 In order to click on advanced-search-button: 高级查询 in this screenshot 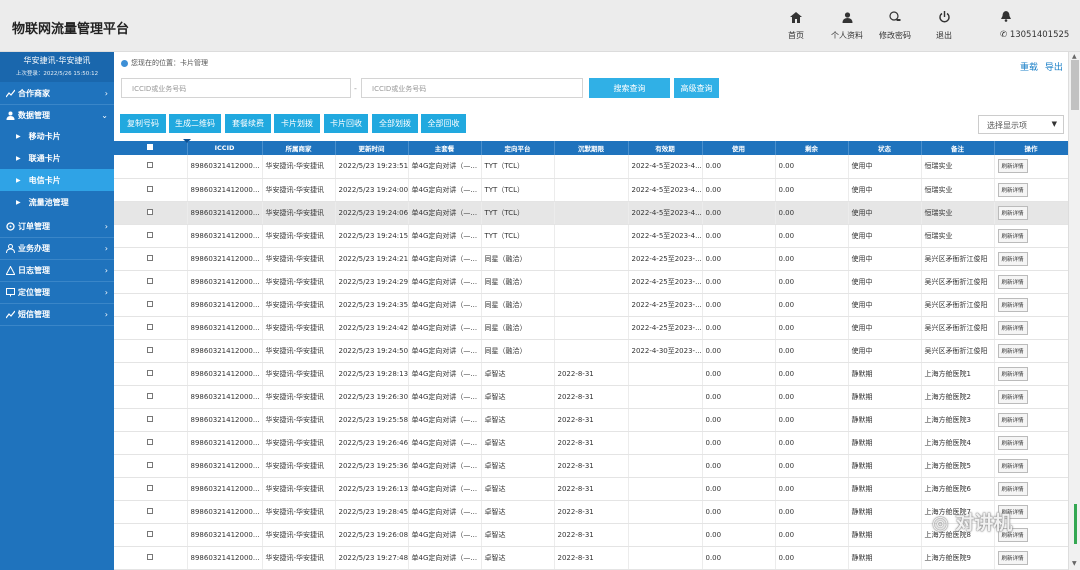, I will do `click(696, 88)`.